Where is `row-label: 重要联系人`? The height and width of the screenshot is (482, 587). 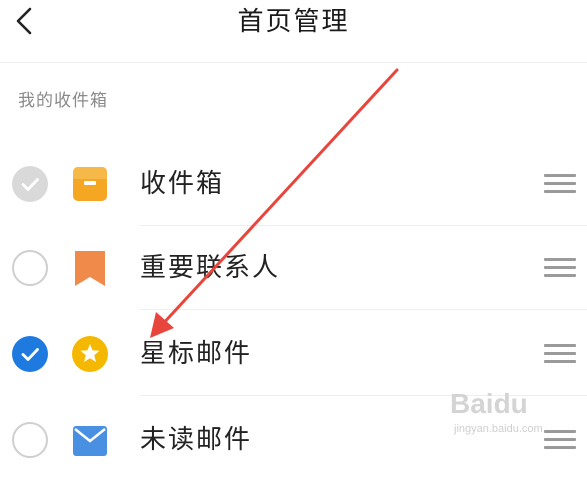
row-label: 重要联系人 is located at coordinates (210, 268).